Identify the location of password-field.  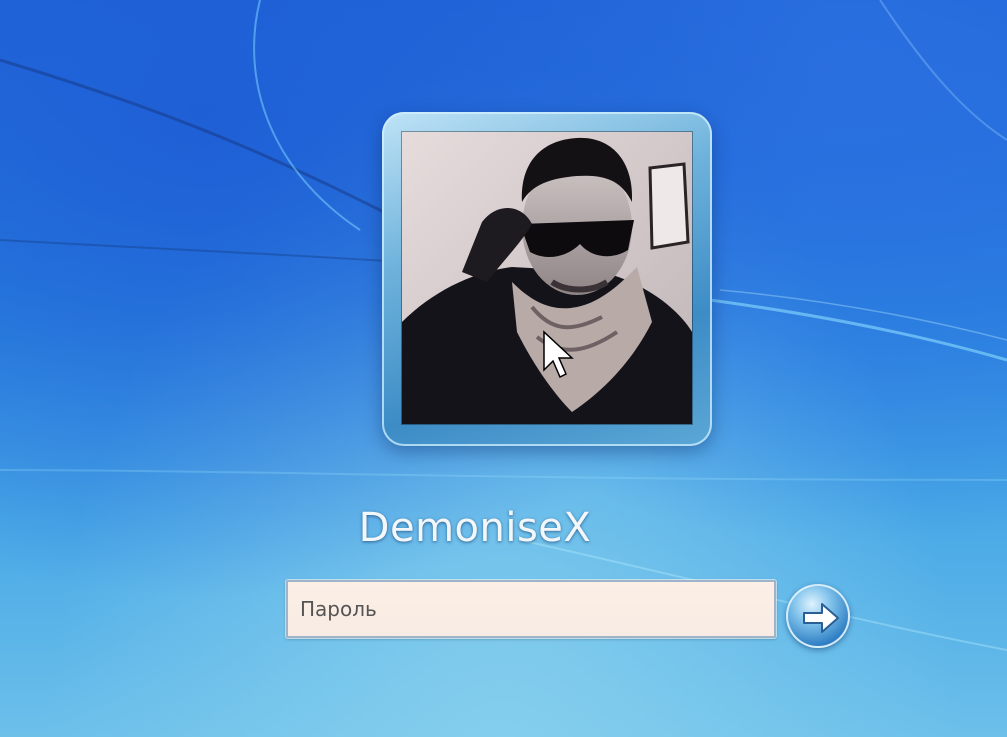
(531, 609).